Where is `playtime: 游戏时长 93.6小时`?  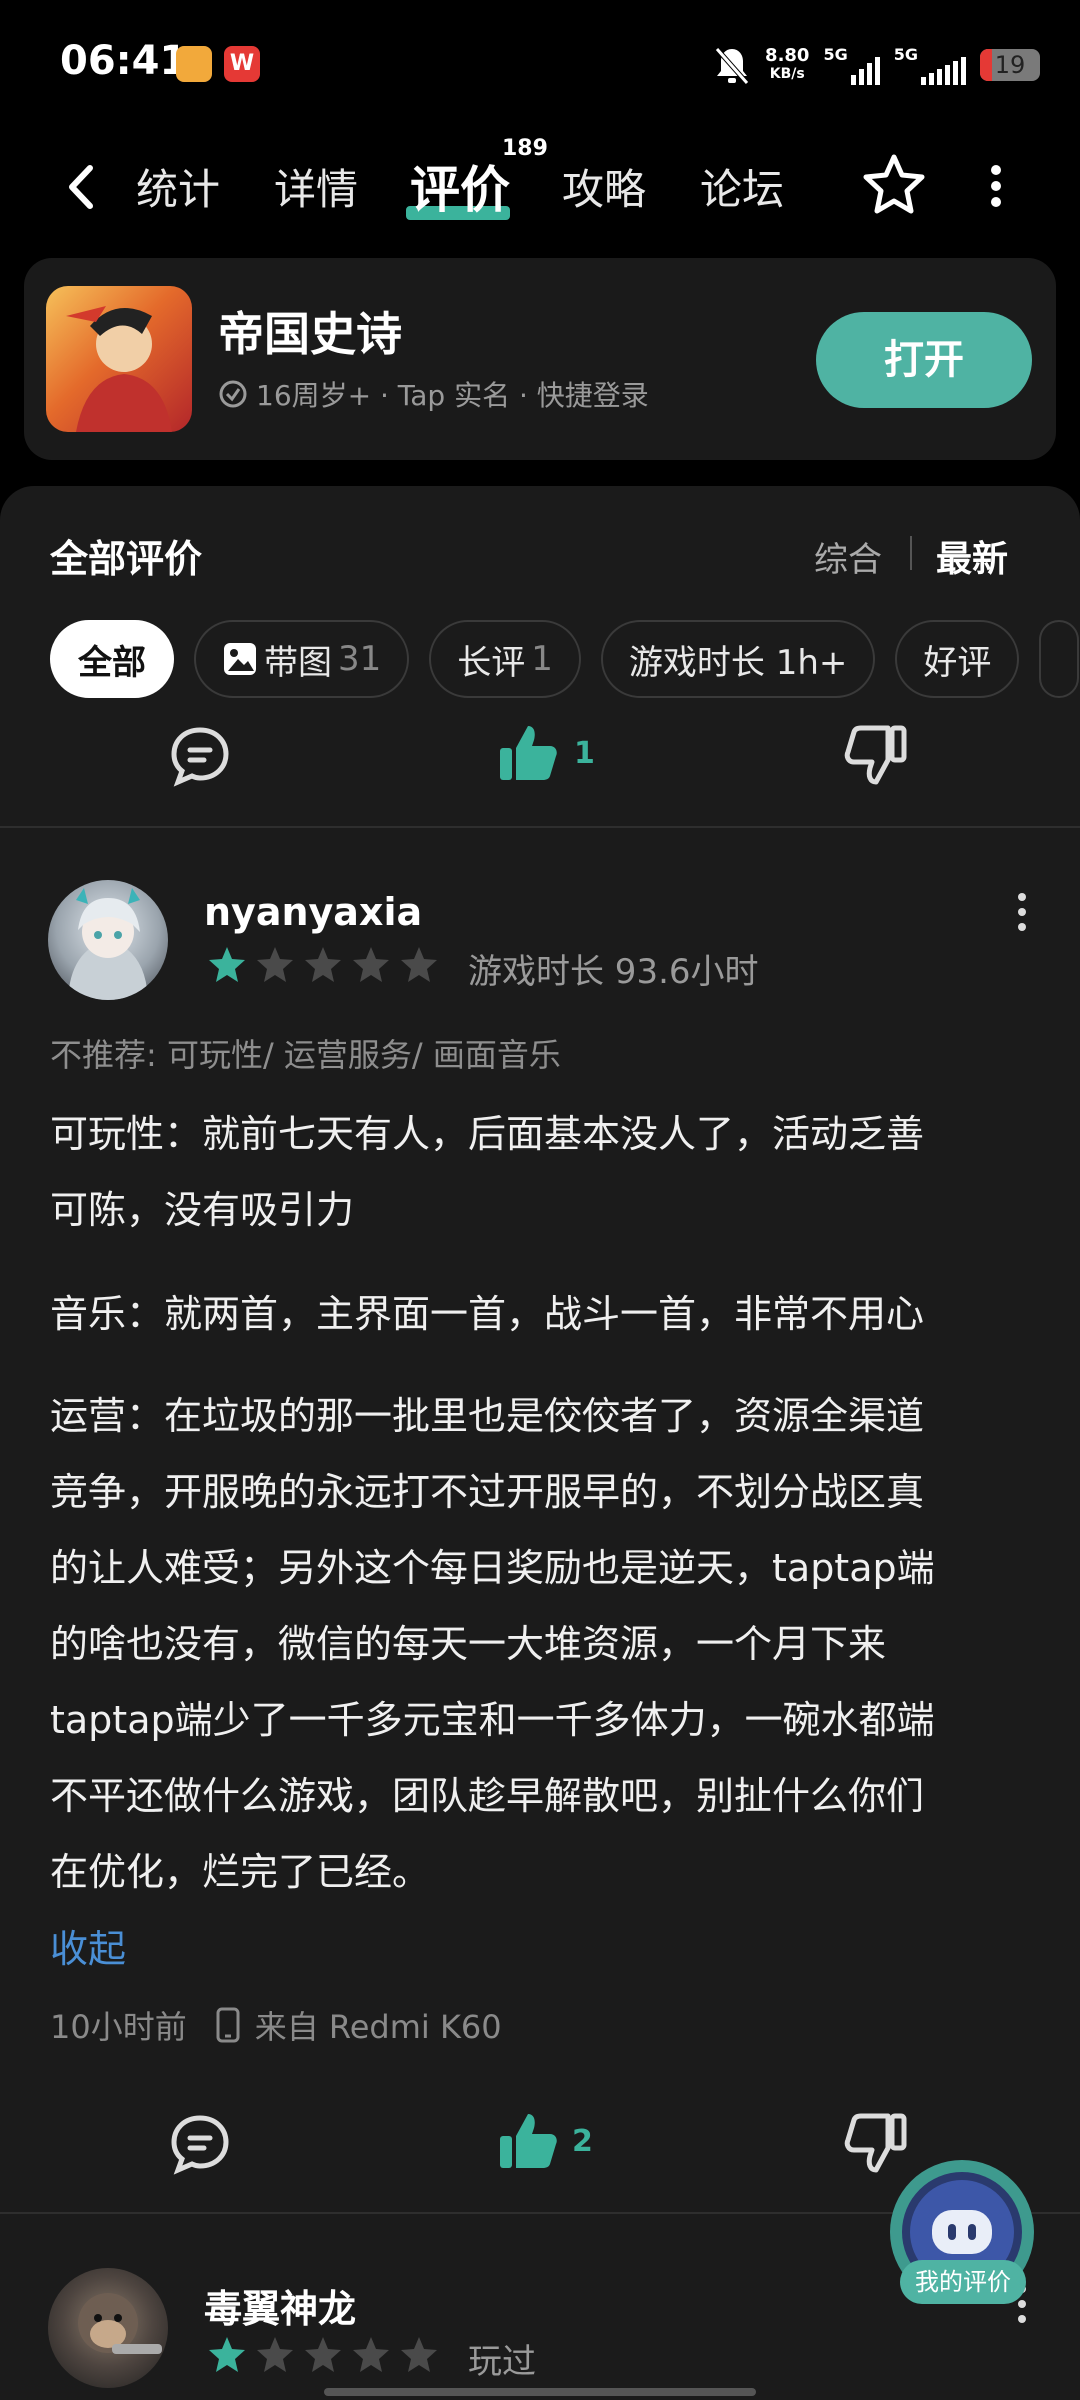
playtime: 游戏时长 93.6小时 is located at coordinates (613, 972).